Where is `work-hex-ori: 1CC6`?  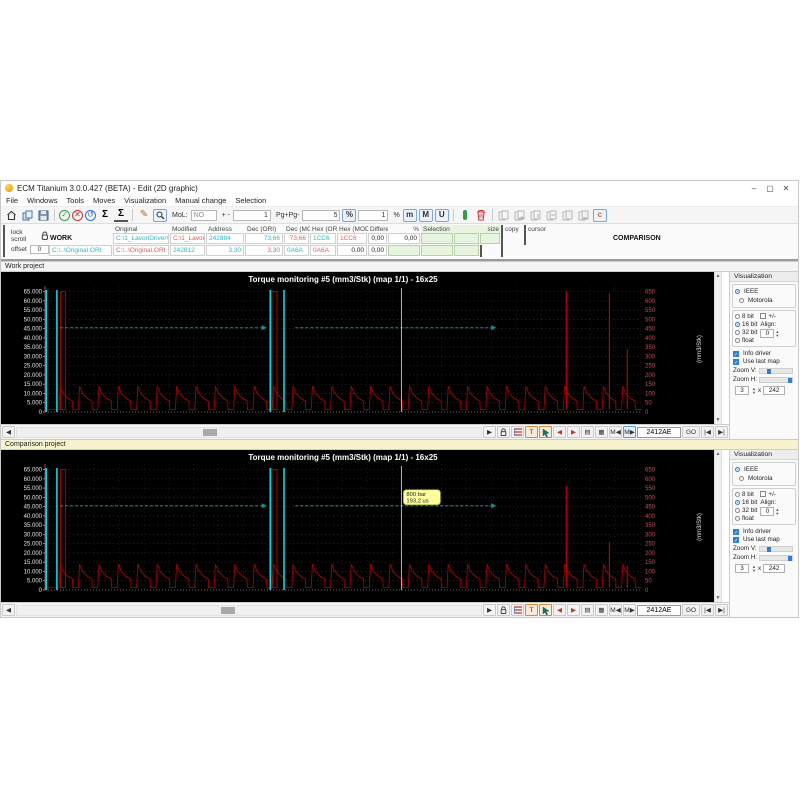 work-hex-ori: 1CC6 is located at coordinates (323, 238).